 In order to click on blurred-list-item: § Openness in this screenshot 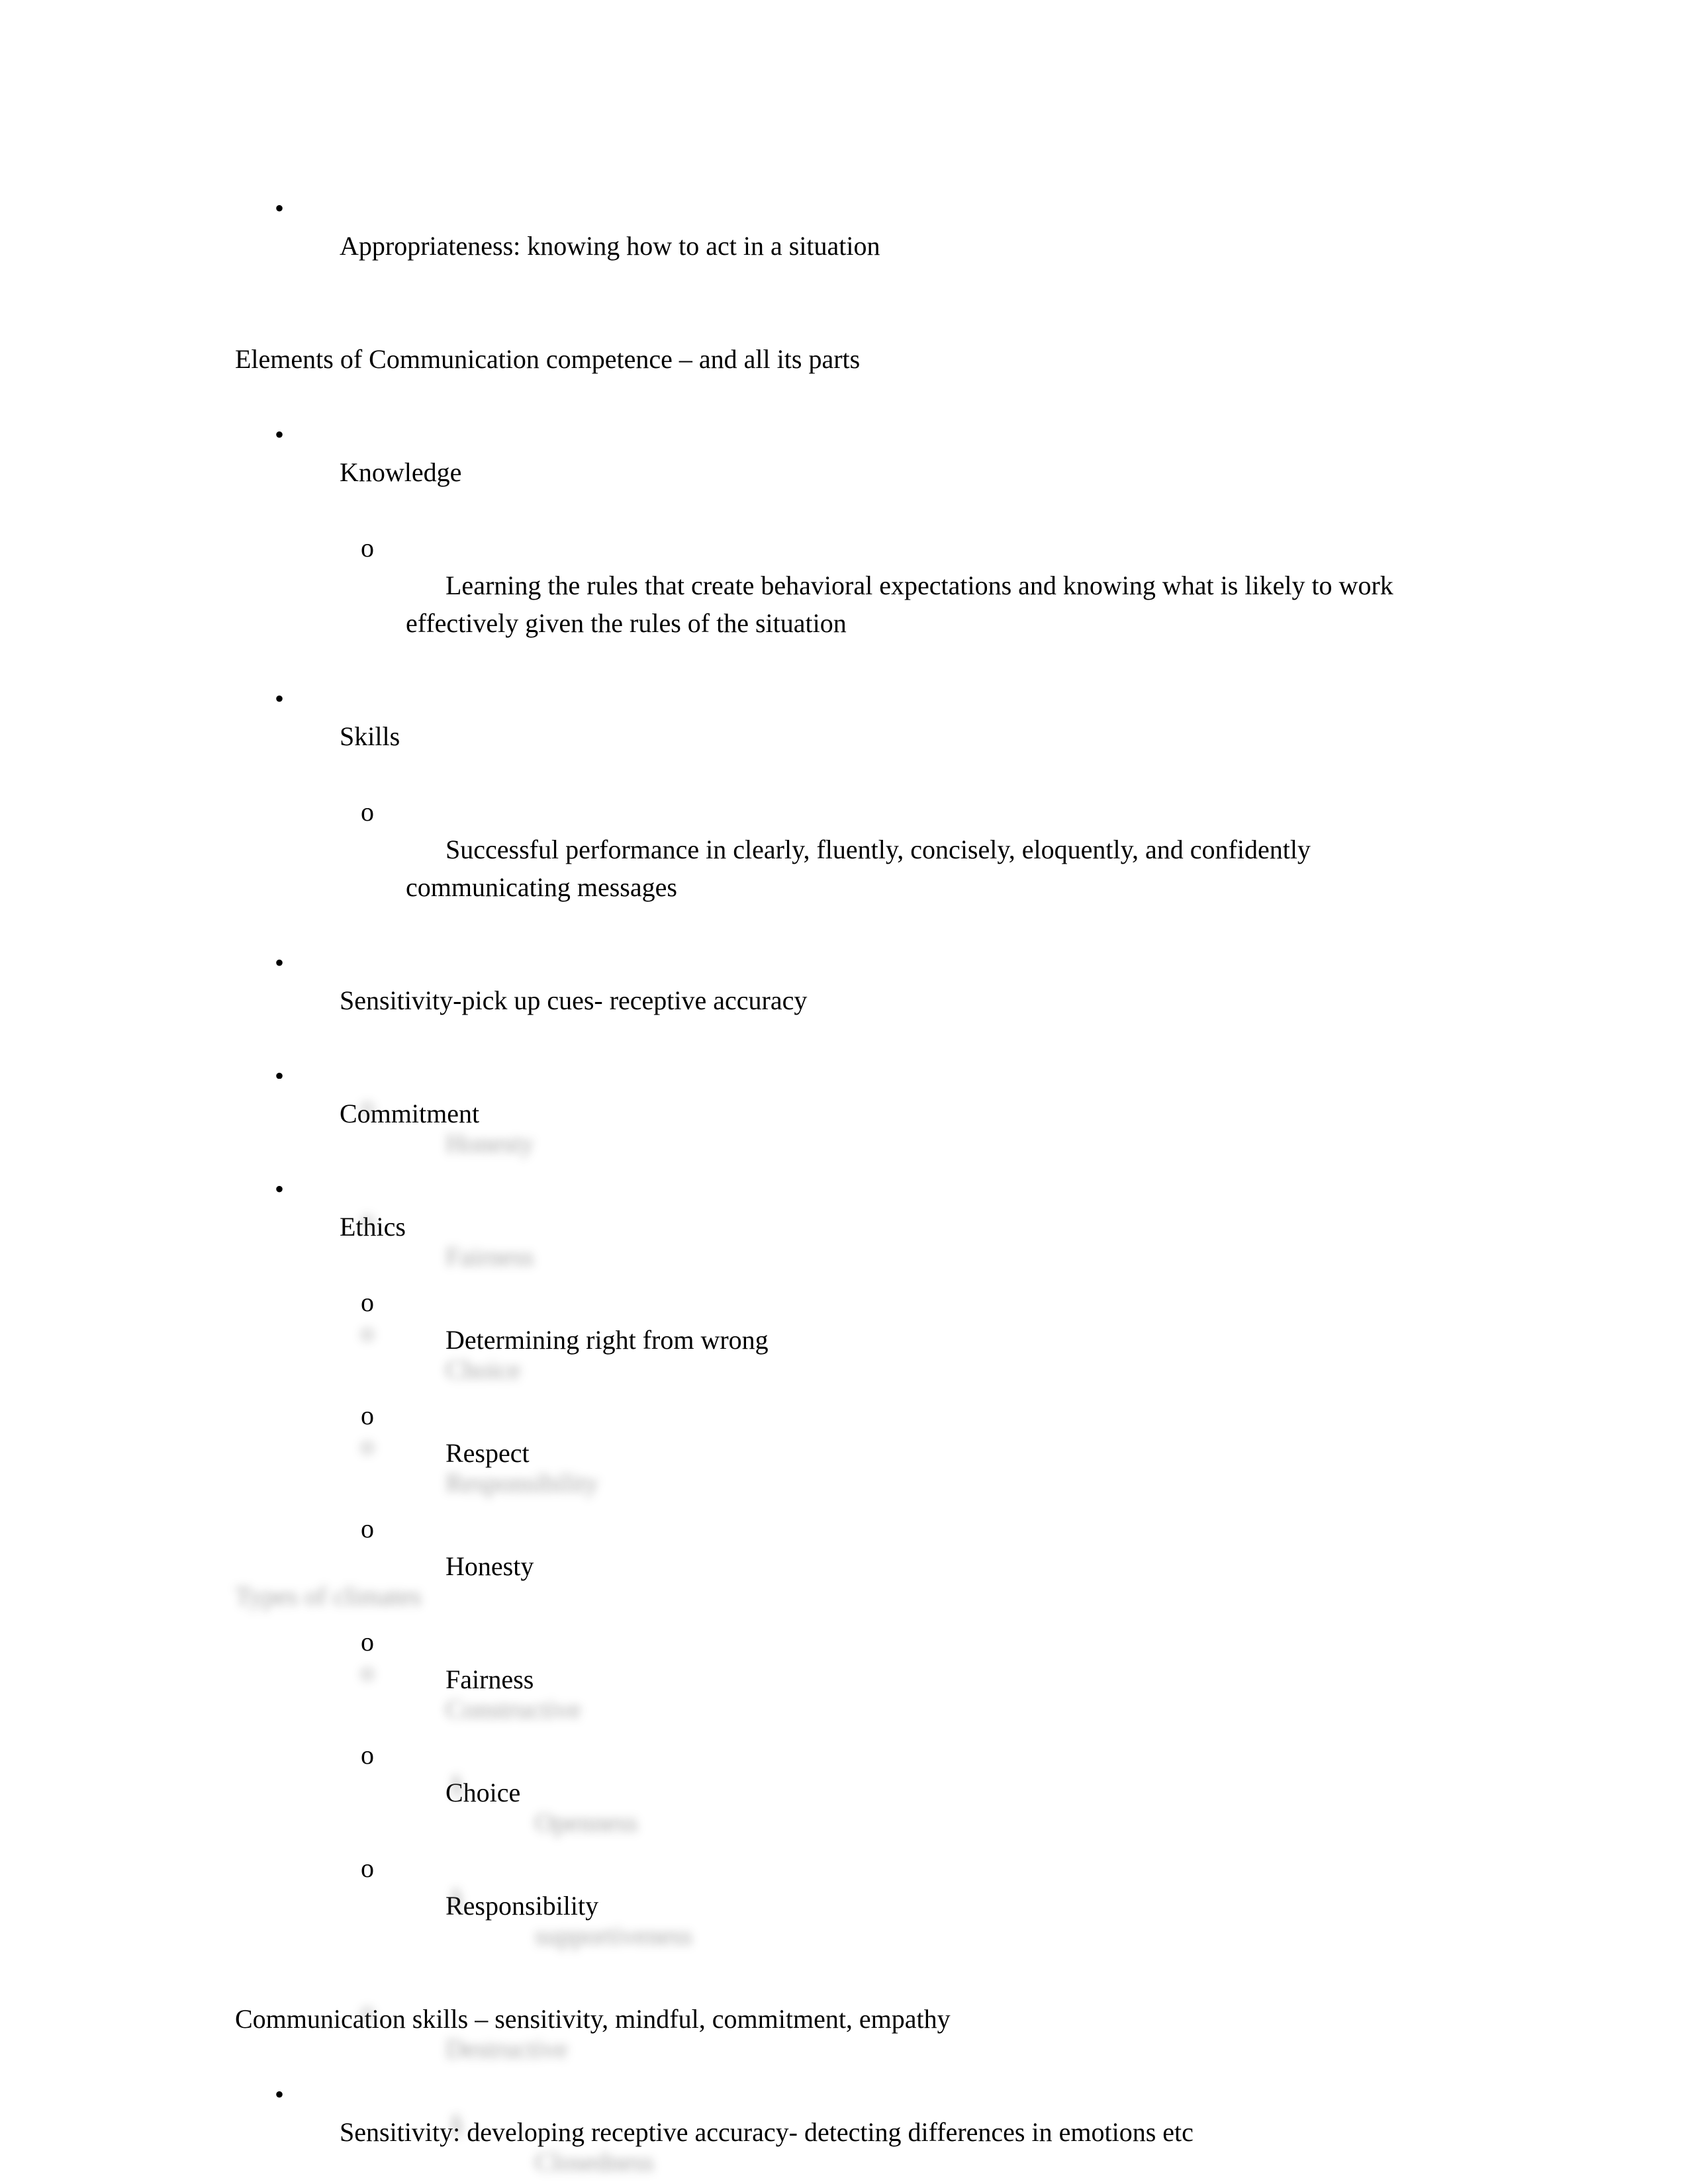, I will do `click(960, 1823)`.